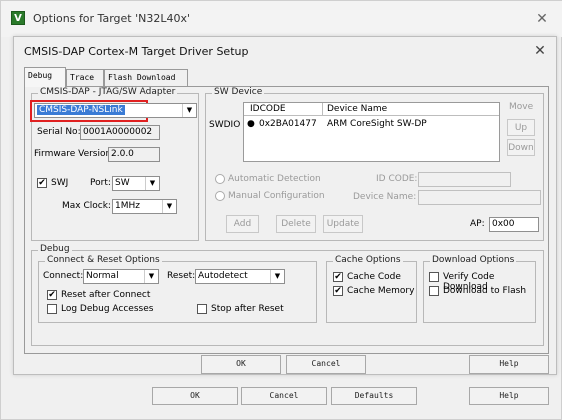 The width and height of the screenshot is (562, 420). What do you see at coordinates (225, 125) in the screenshot?
I see `swdio-label: SWDIO` at bounding box center [225, 125].